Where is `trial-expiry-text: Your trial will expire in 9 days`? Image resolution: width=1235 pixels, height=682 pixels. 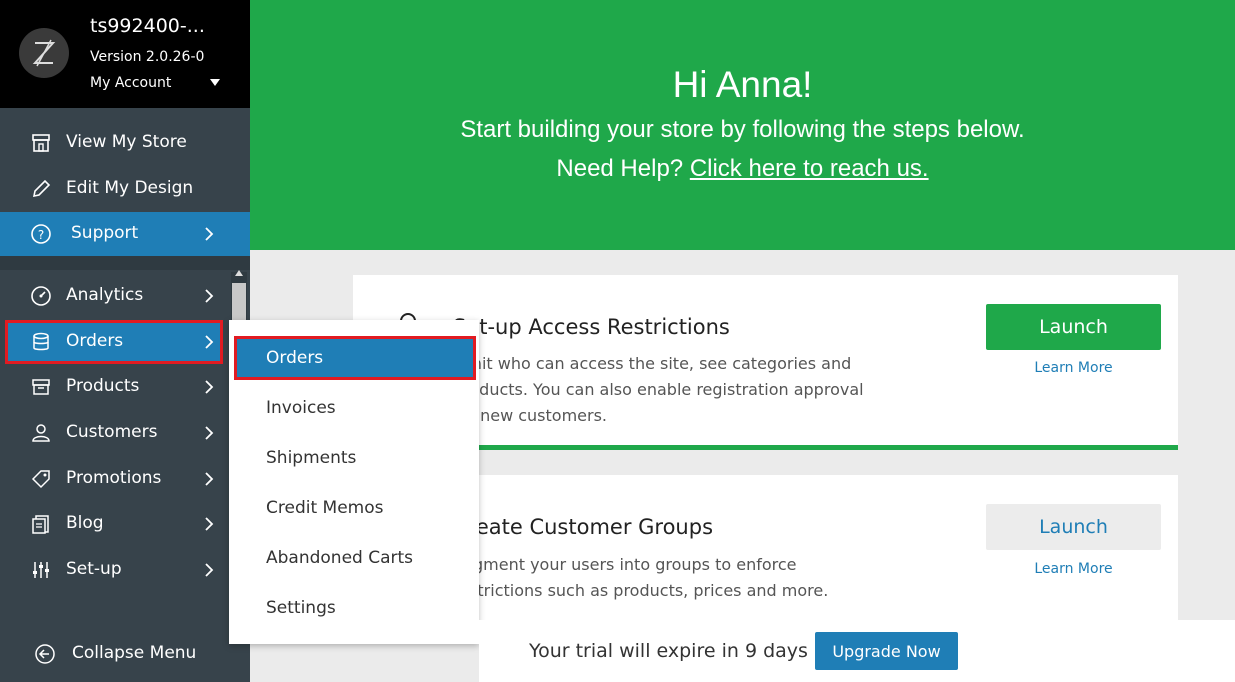
trial-expiry-text: Your trial will expire in 9 days is located at coordinates (668, 651).